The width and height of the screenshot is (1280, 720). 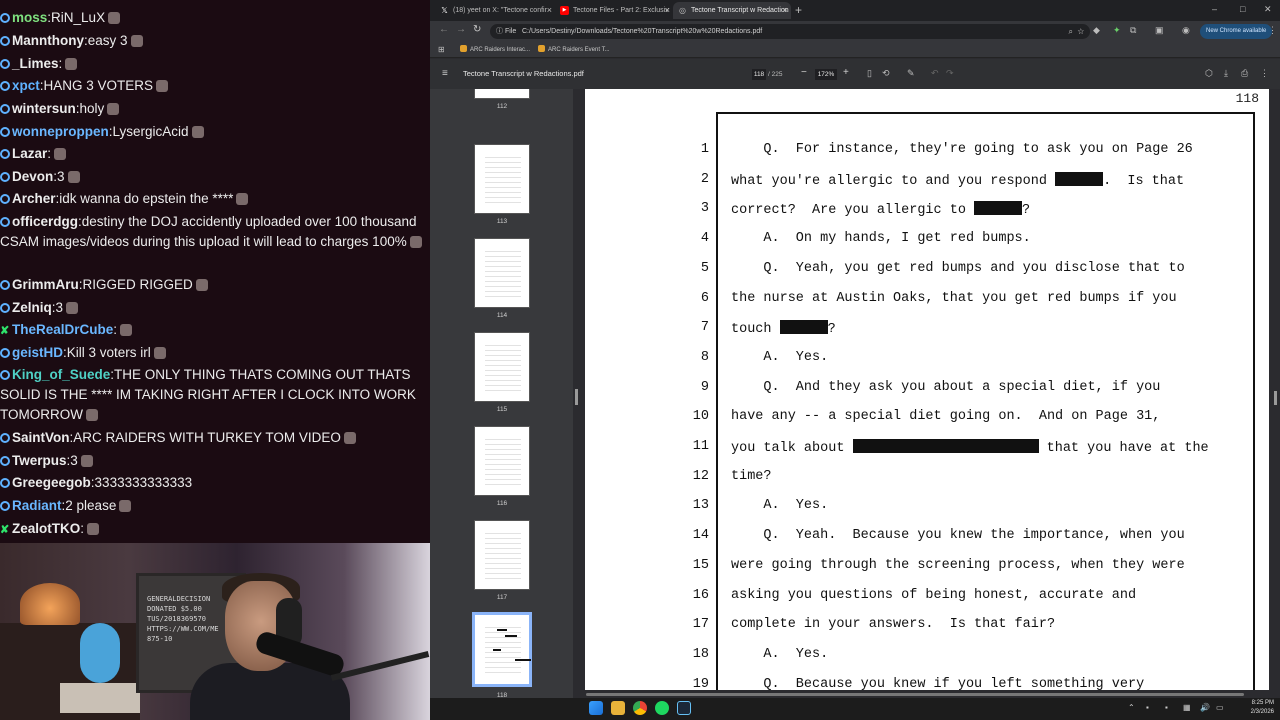 I want to click on download-icon: ⤓, so click(x=1226, y=73).